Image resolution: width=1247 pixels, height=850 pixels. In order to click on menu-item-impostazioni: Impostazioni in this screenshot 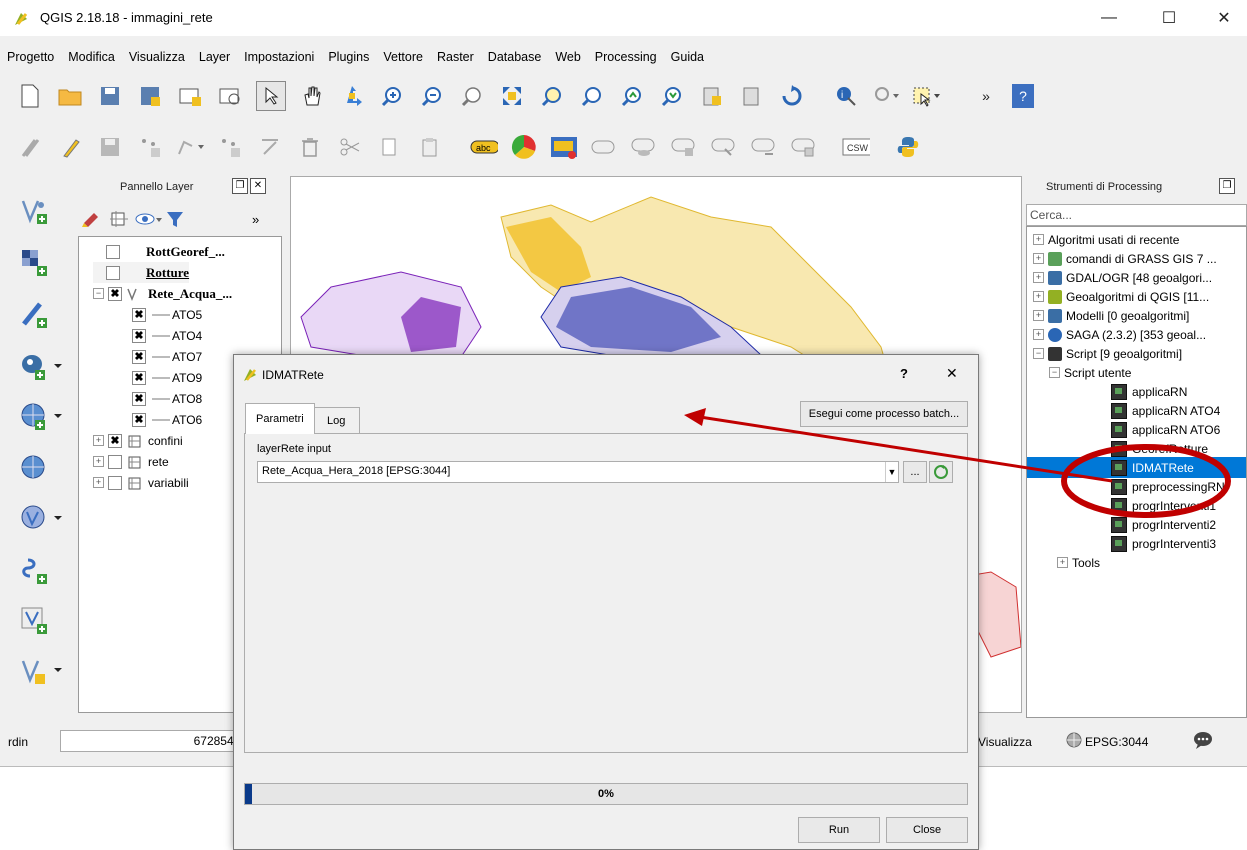, I will do `click(279, 57)`.